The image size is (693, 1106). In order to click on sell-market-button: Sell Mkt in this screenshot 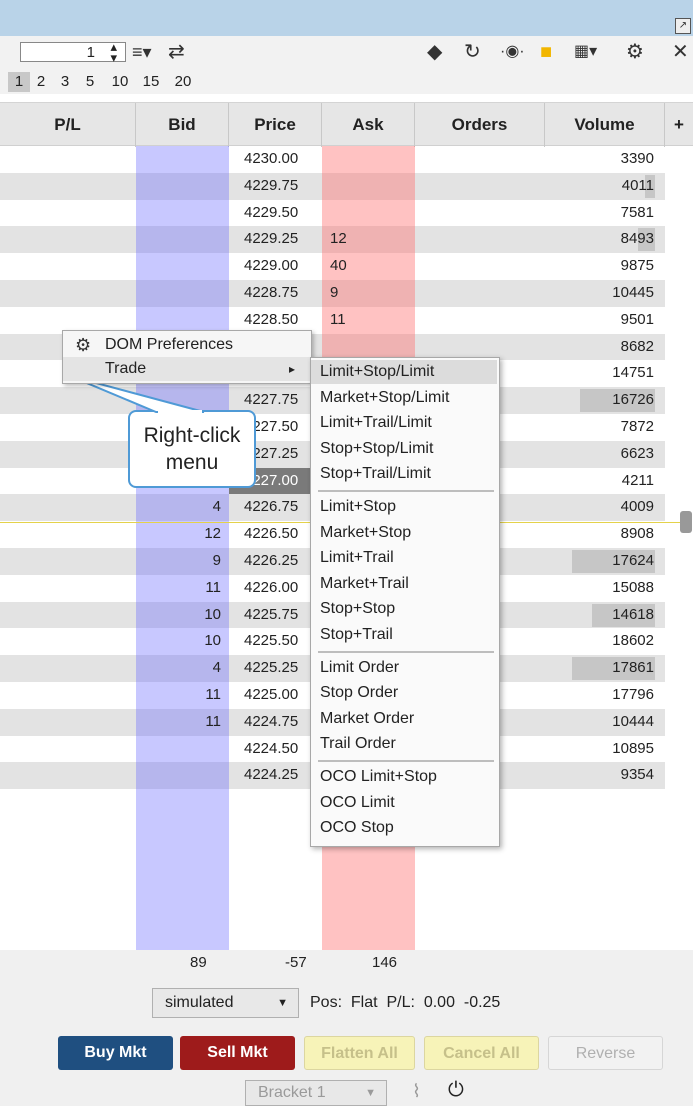, I will do `click(237, 1053)`.